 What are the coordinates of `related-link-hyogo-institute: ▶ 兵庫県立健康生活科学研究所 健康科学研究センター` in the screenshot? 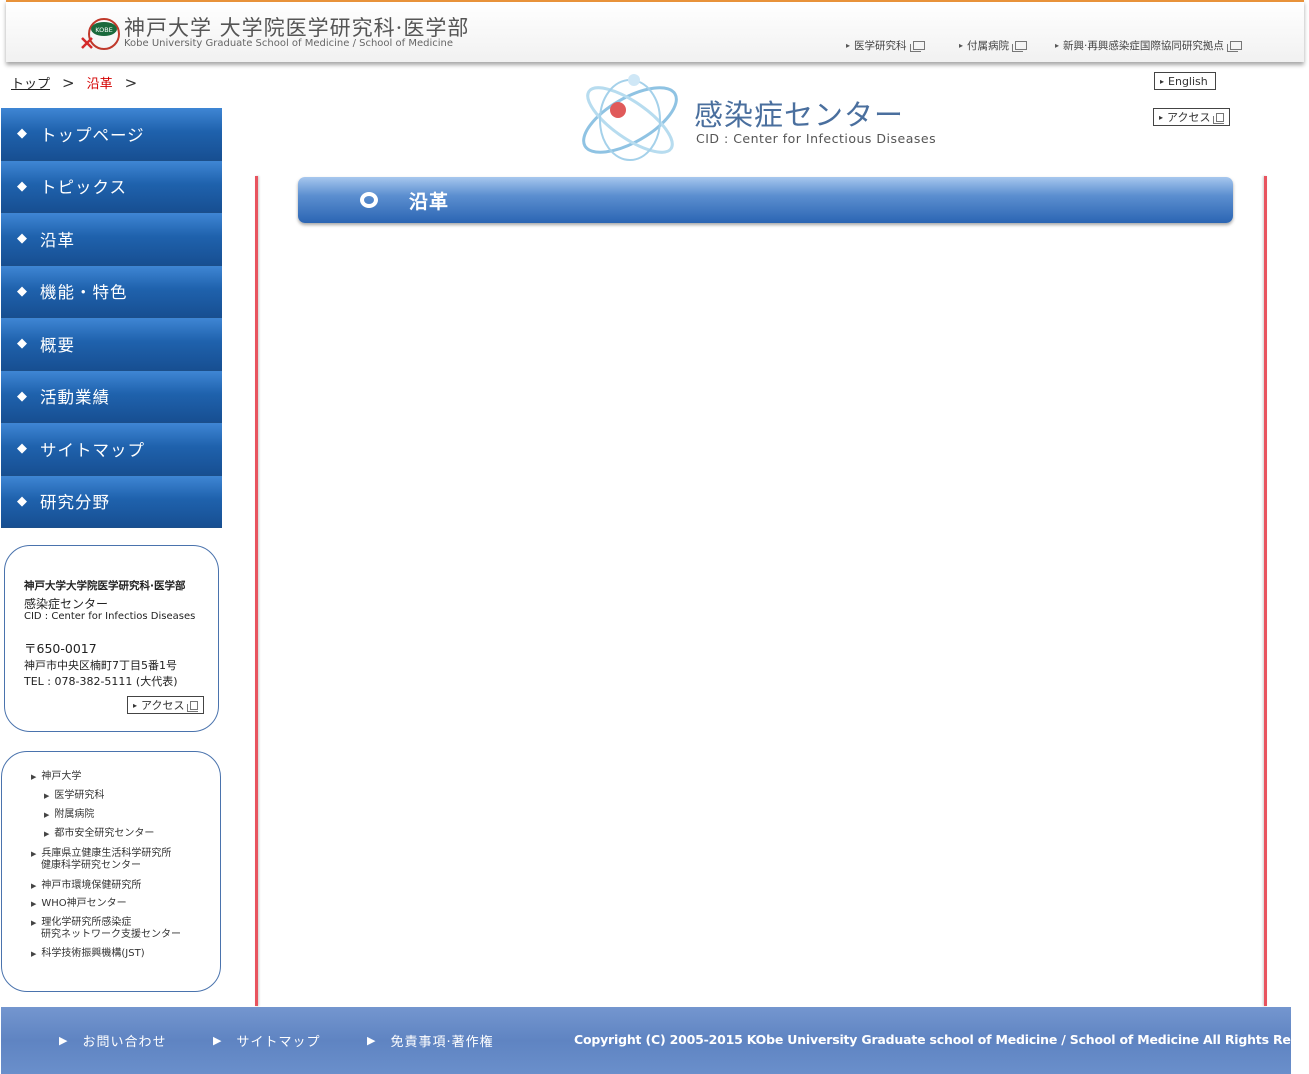 It's located at (101, 860).